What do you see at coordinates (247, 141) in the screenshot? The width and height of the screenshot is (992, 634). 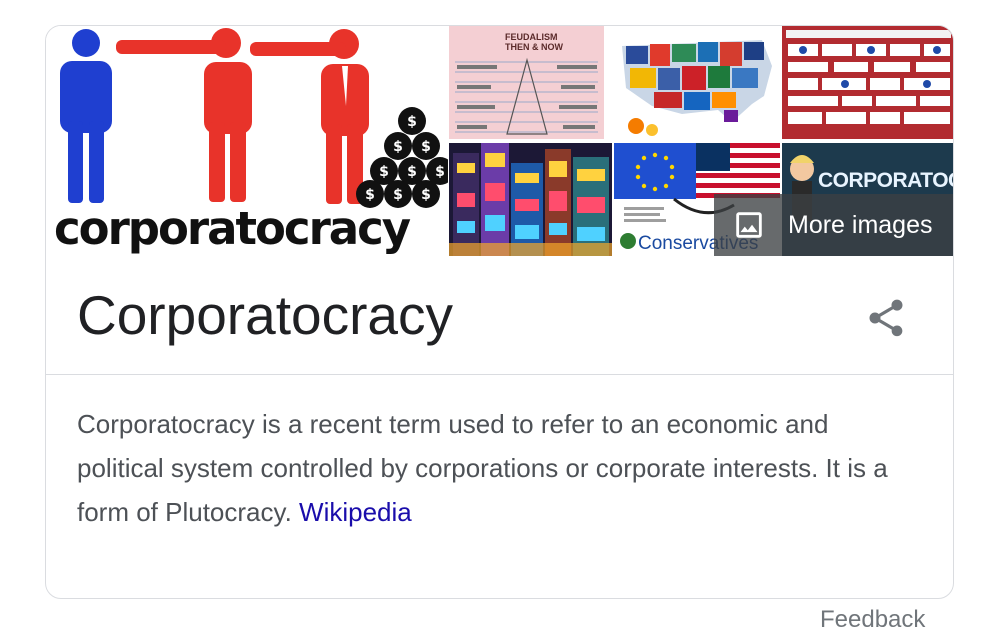 I see `image-tile-corporatocracy: $ $ $ $ $ $ $ $ $ corporatocracy` at bounding box center [247, 141].